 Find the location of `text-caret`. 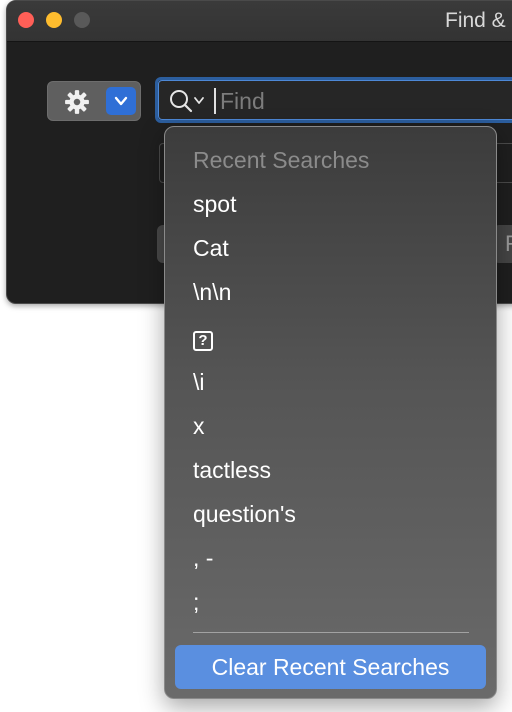

text-caret is located at coordinates (215, 101).